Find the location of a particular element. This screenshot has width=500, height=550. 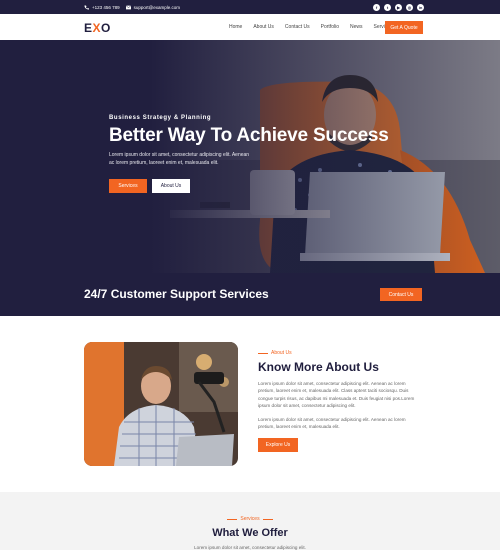

nav-home: Home is located at coordinates (235, 27).